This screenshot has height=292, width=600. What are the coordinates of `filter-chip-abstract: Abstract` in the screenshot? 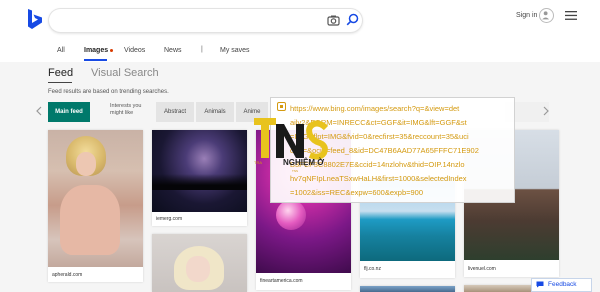 It's located at (175, 112).